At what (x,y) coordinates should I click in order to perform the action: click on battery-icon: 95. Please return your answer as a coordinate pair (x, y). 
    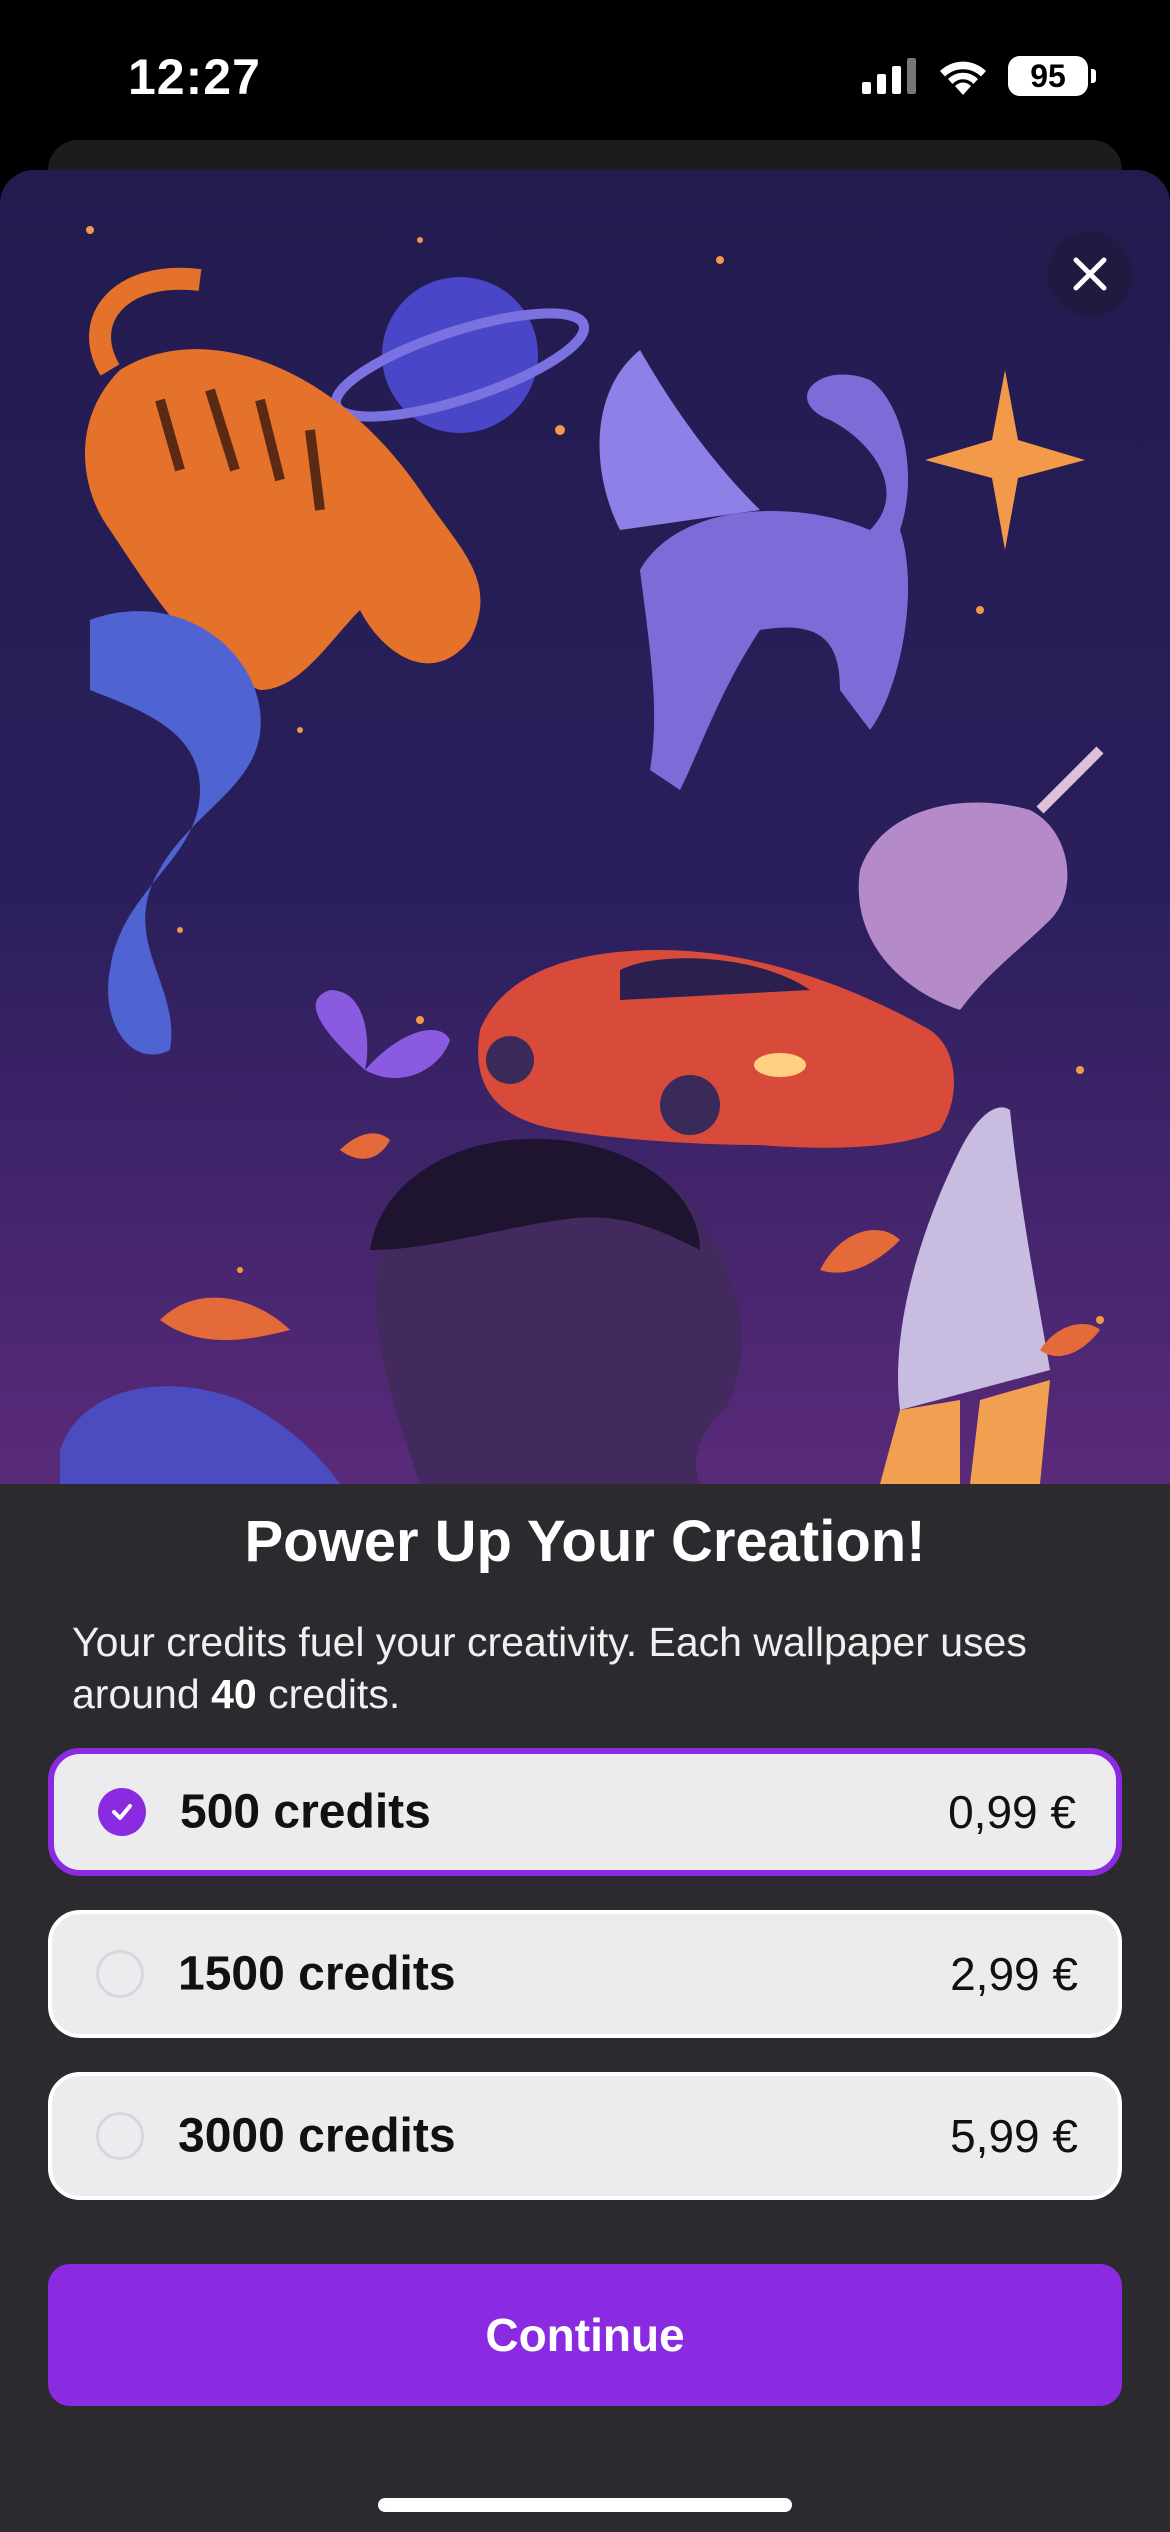
    Looking at the image, I should click on (1052, 76).